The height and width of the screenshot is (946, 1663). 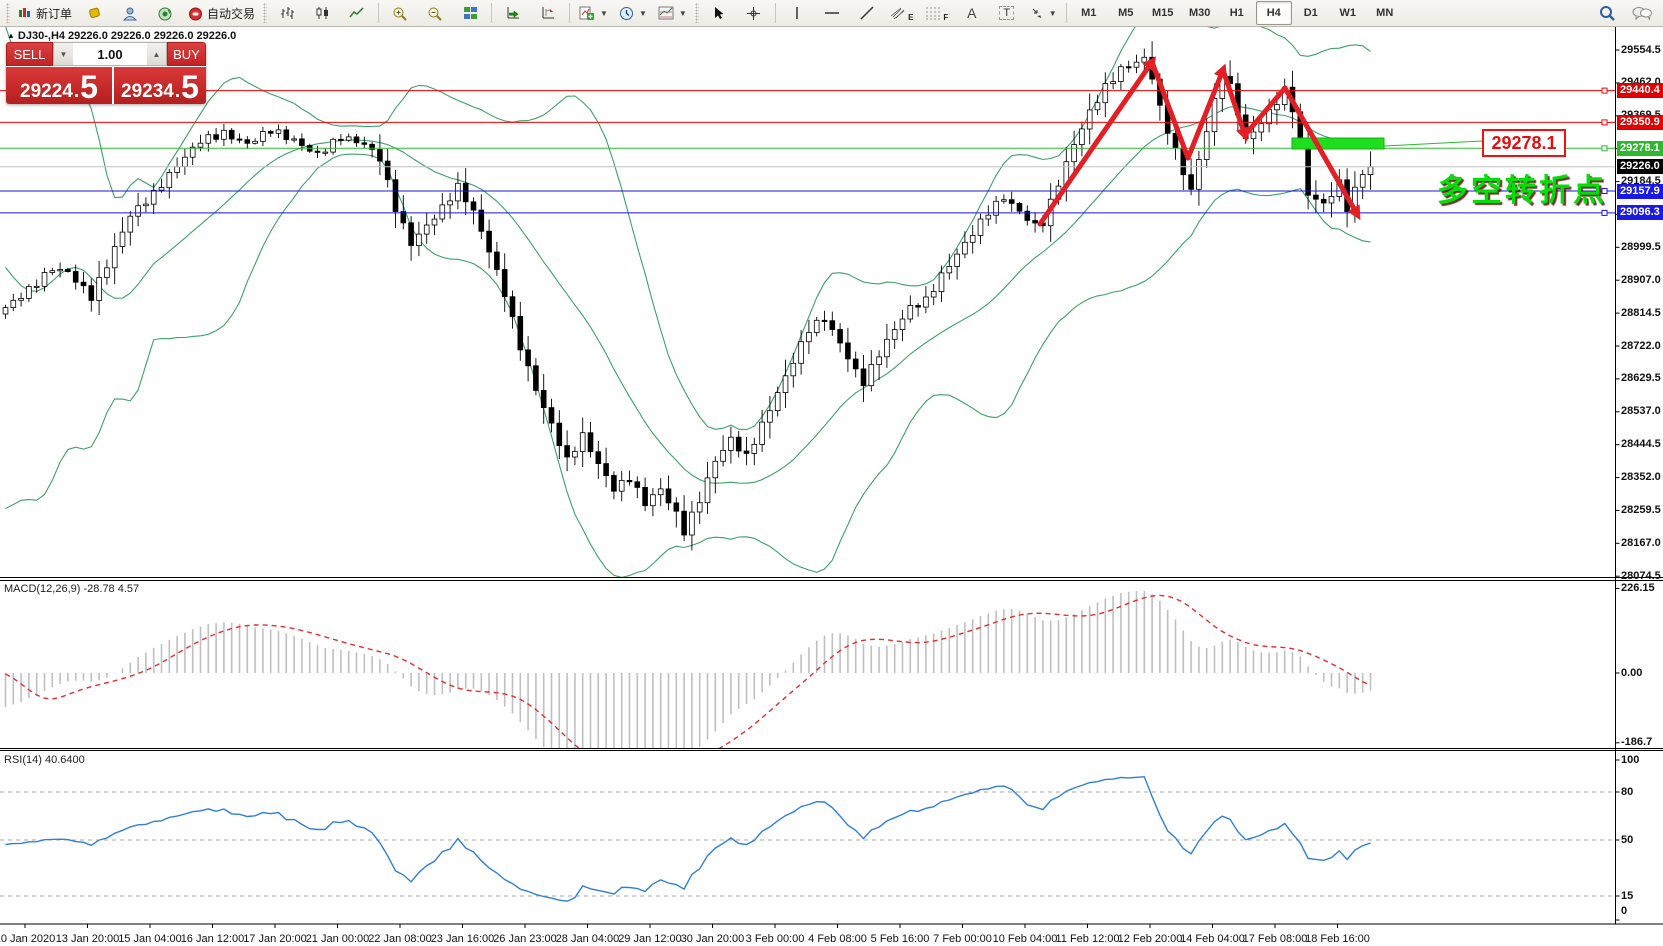 What do you see at coordinates (156, 54) in the screenshot?
I see `volume-increase-button: ▲` at bounding box center [156, 54].